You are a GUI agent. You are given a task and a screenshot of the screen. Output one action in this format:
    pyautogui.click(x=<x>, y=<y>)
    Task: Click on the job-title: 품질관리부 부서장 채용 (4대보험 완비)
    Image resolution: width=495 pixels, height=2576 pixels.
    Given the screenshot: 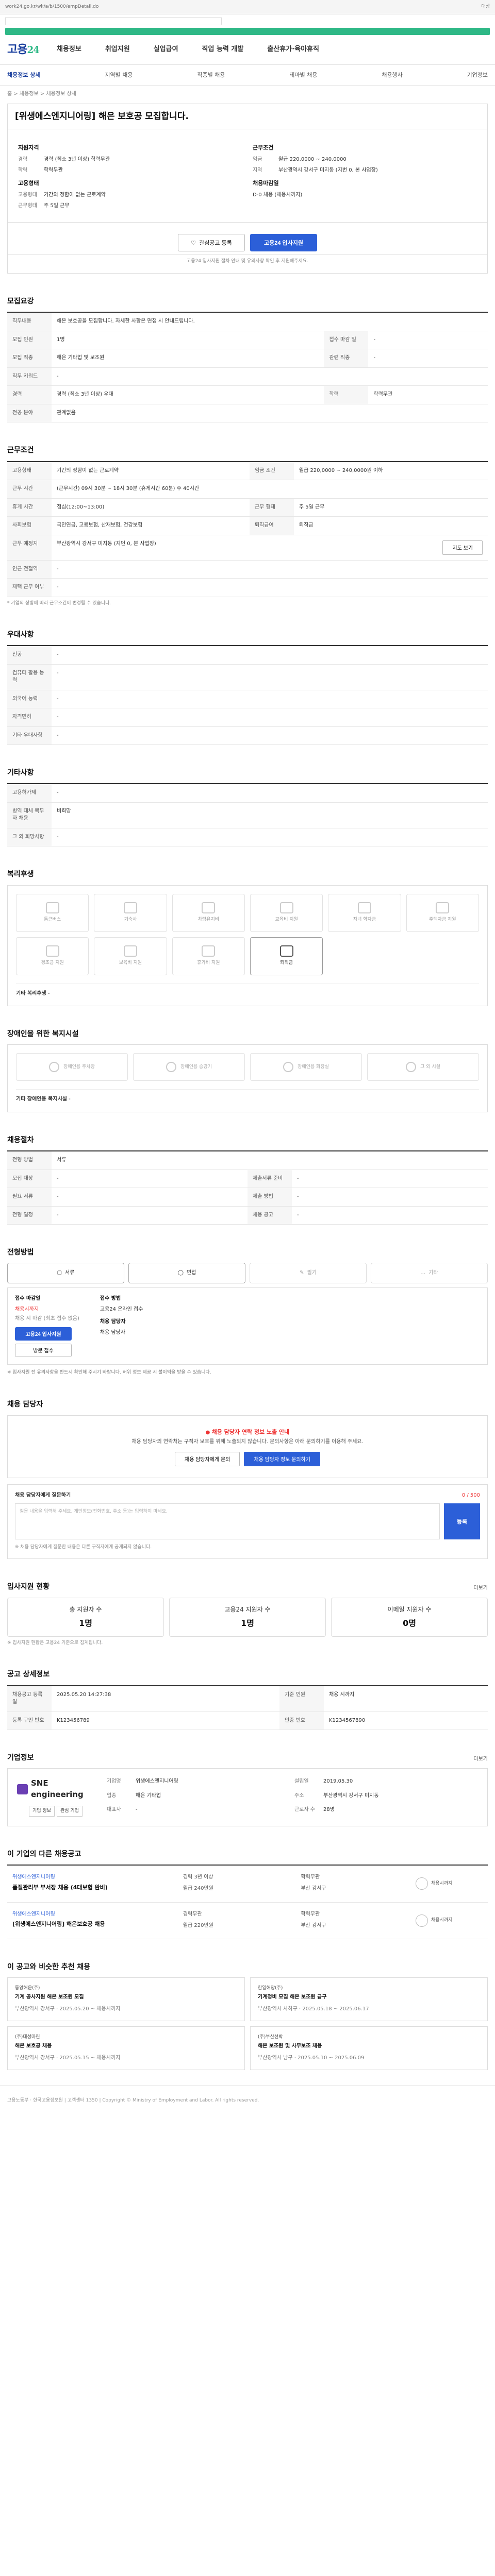 What is the action you would take?
    pyautogui.click(x=97, y=1888)
    